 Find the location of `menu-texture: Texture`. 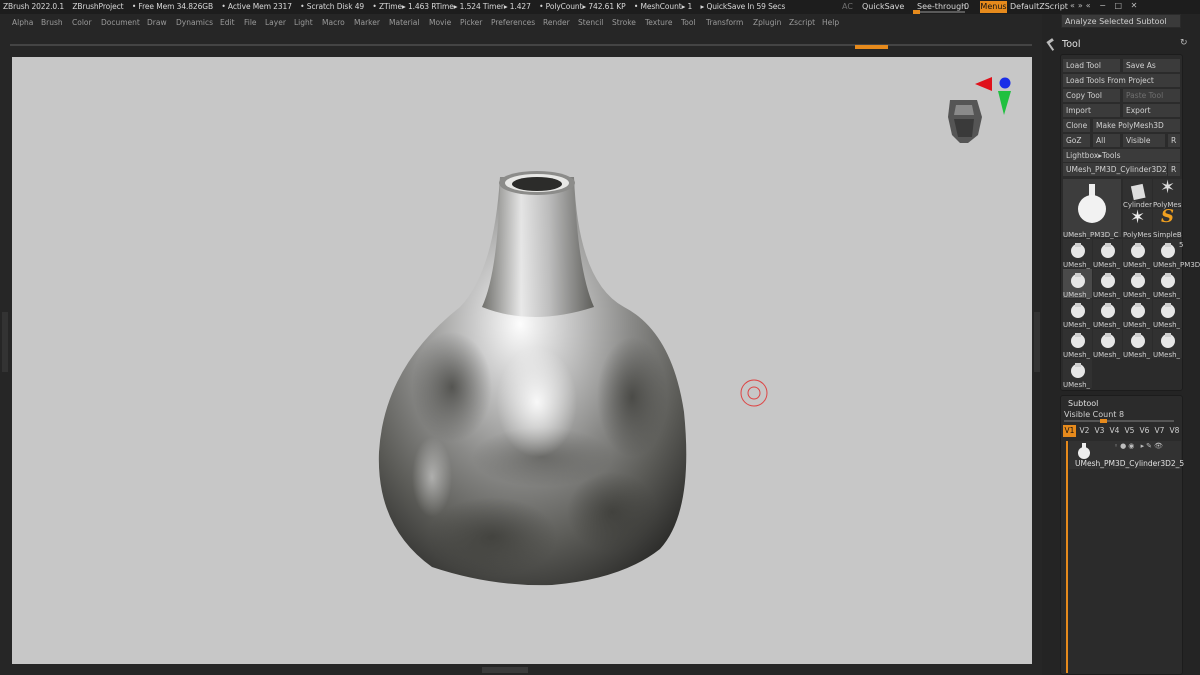

menu-texture: Texture is located at coordinates (658, 22).